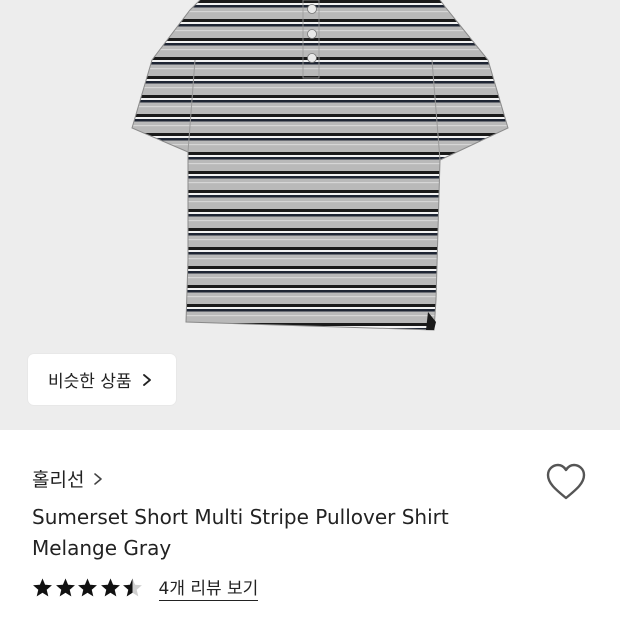 Image resolution: width=620 pixels, height=620 pixels. Describe the element at coordinates (132, 587) in the screenshot. I see `star-half-icon` at that location.